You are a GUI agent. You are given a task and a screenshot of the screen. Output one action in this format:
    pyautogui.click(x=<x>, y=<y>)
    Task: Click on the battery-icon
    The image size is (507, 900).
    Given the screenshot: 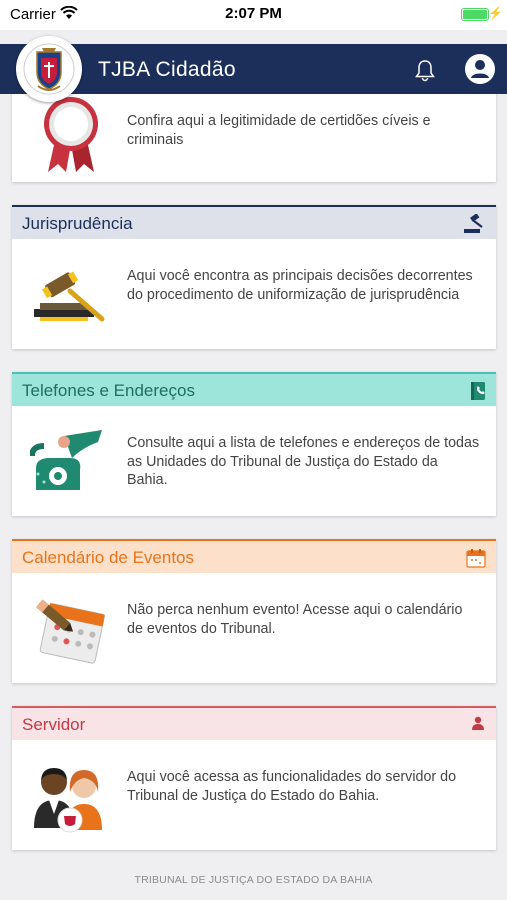 What is the action you would take?
    pyautogui.click(x=475, y=14)
    